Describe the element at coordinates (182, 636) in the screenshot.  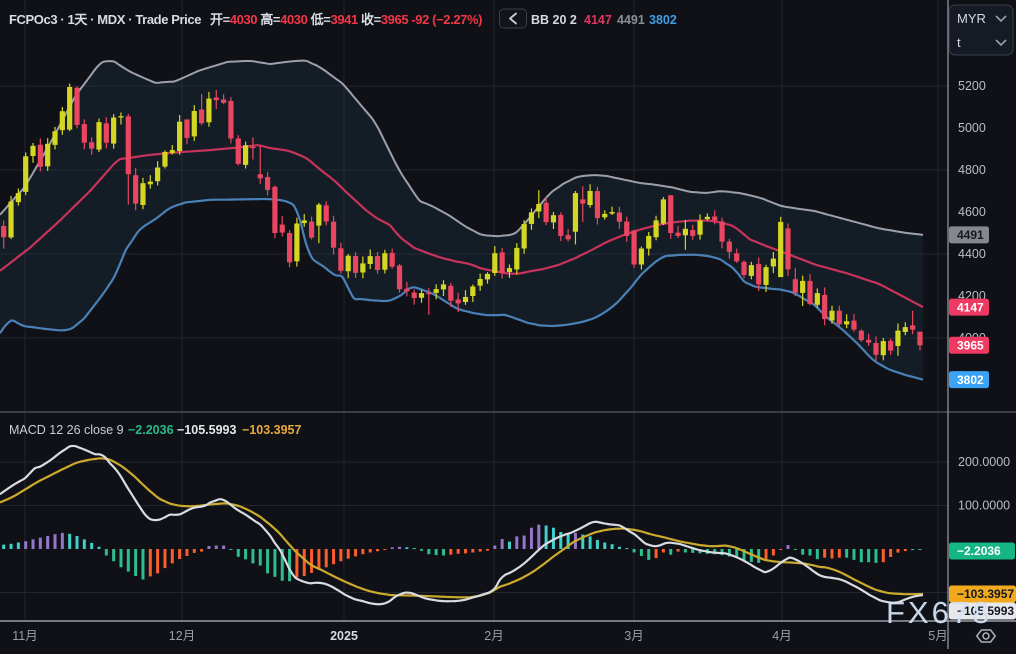
I see `svg-text: 12月` at that location.